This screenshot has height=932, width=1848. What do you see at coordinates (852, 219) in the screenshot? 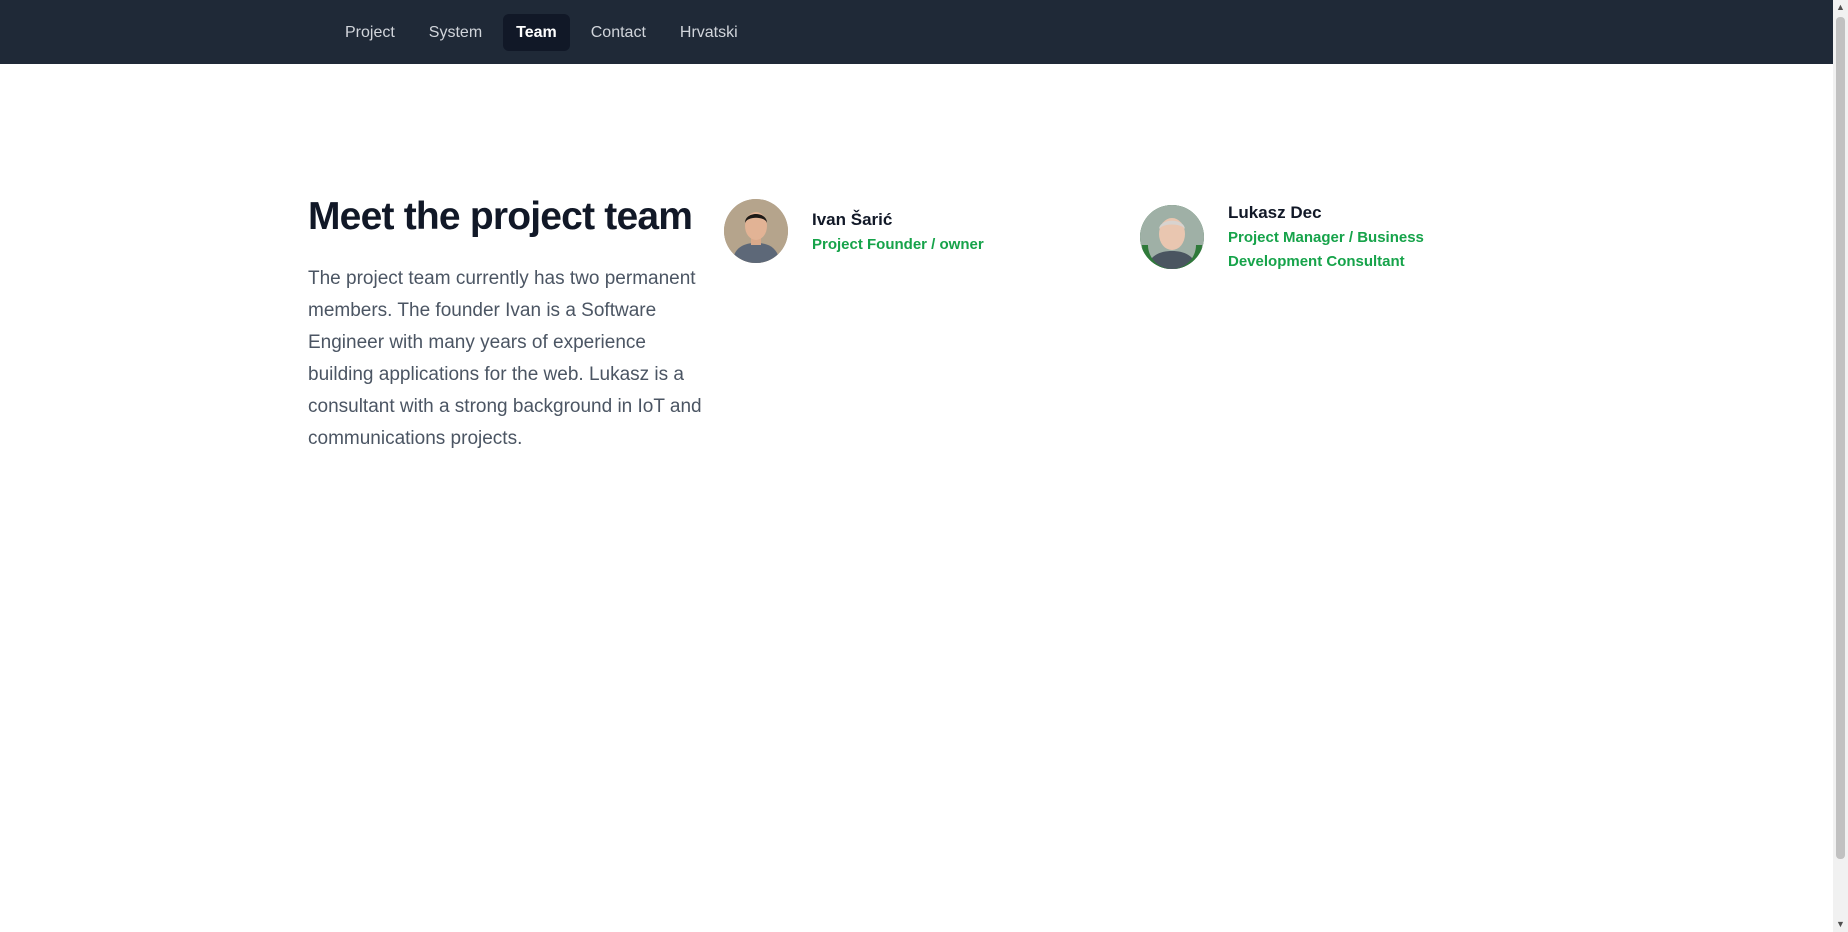
I see `member-name: Ivan Šarić` at bounding box center [852, 219].